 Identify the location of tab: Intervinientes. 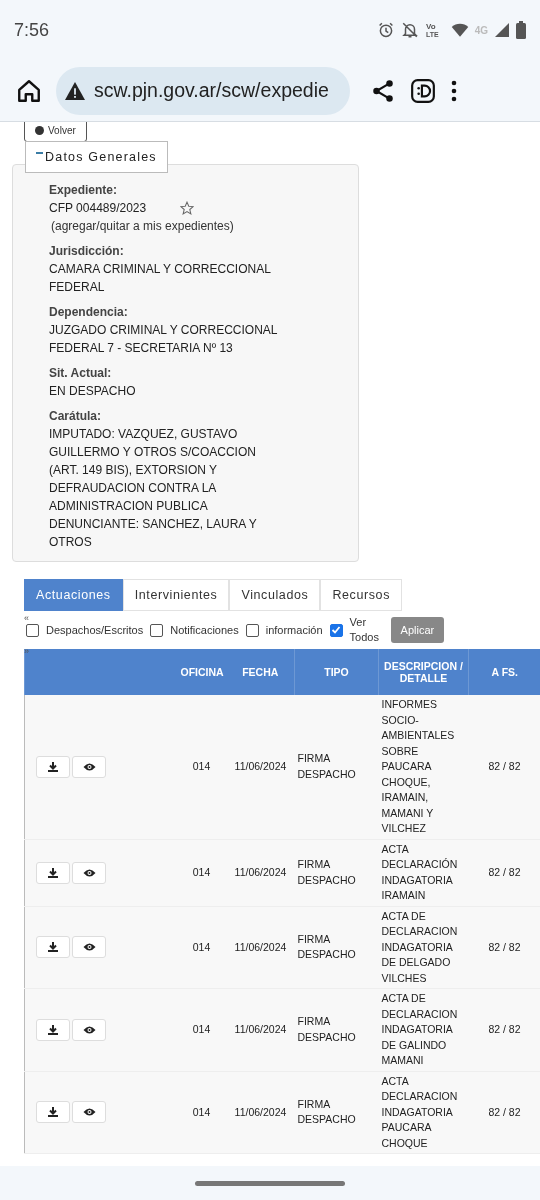
(176, 595).